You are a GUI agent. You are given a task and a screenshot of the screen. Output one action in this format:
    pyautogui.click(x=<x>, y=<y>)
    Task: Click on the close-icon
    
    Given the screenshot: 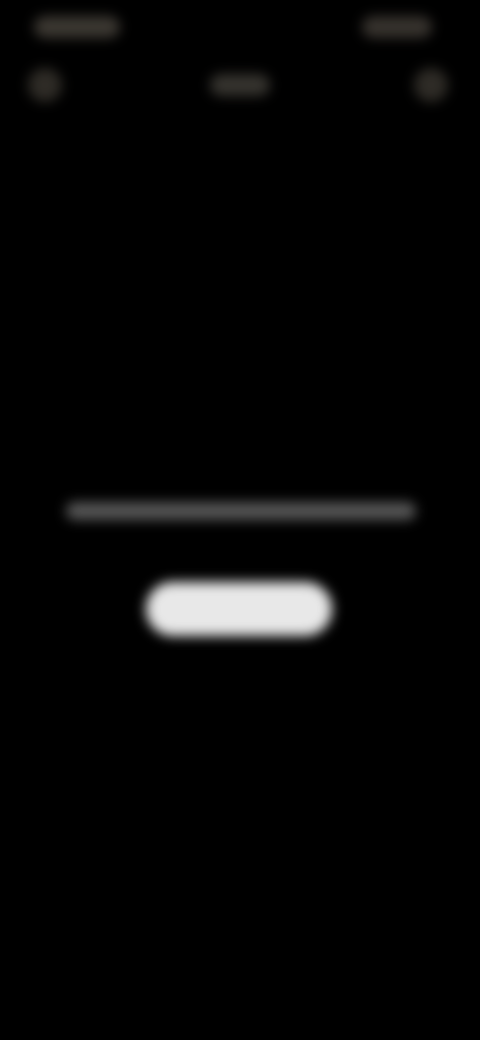 What is the action you would take?
    pyautogui.click(x=45, y=85)
    